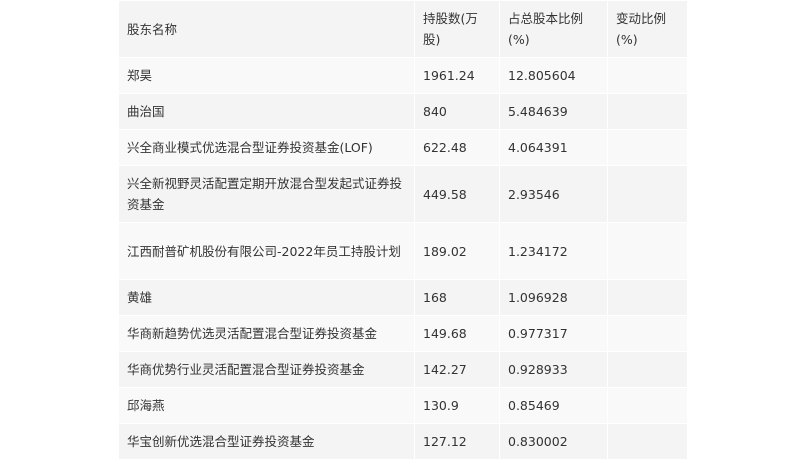 This screenshot has height=472, width=807. What do you see at coordinates (647, 29) in the screenshot?
I see `header-change-ratio: 变动比例(%)` at bounding box center [647, 29].